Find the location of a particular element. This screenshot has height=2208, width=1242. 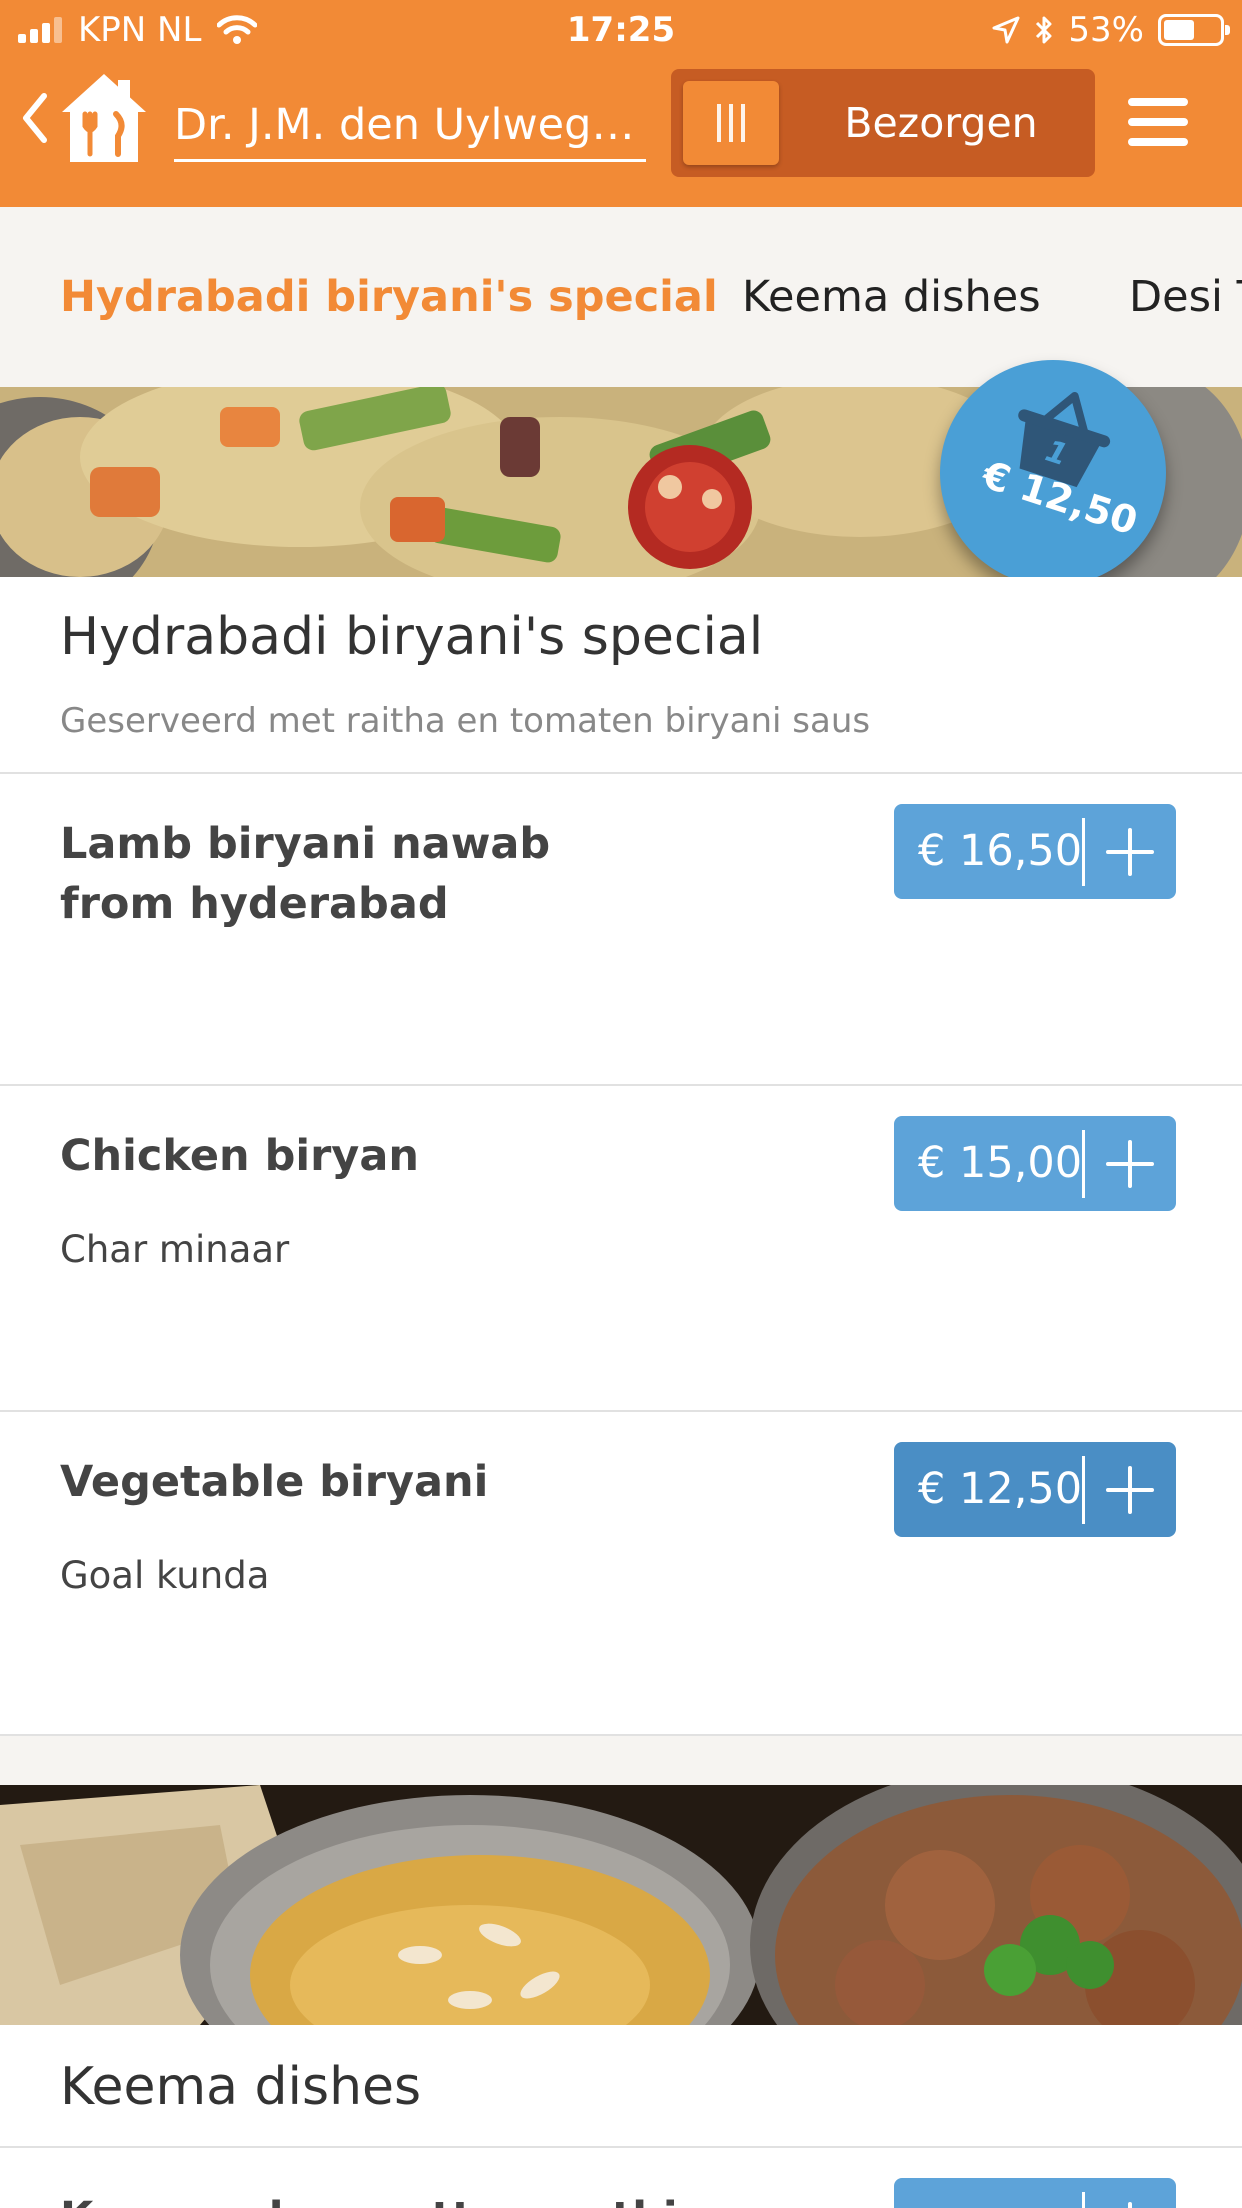

section-title: Keema dishes is located at coordinates (241, 2087).